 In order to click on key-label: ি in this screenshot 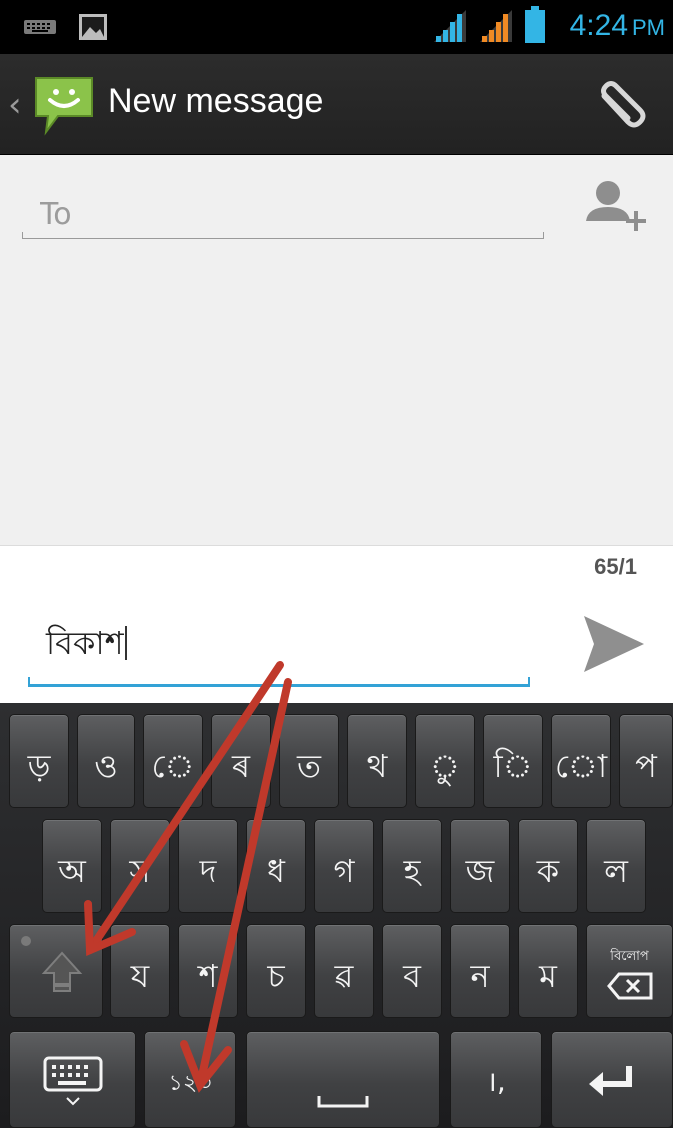, I will do `click(513, 766)`.